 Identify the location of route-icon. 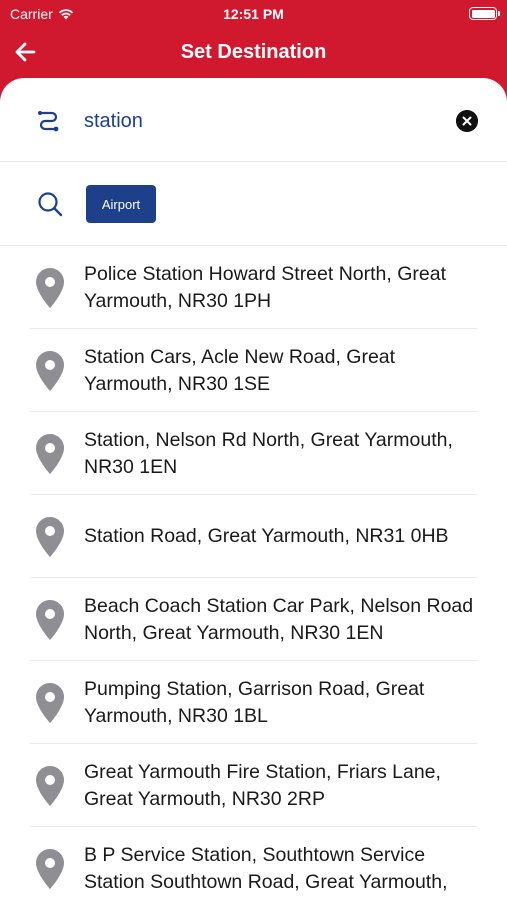
(48, 121).